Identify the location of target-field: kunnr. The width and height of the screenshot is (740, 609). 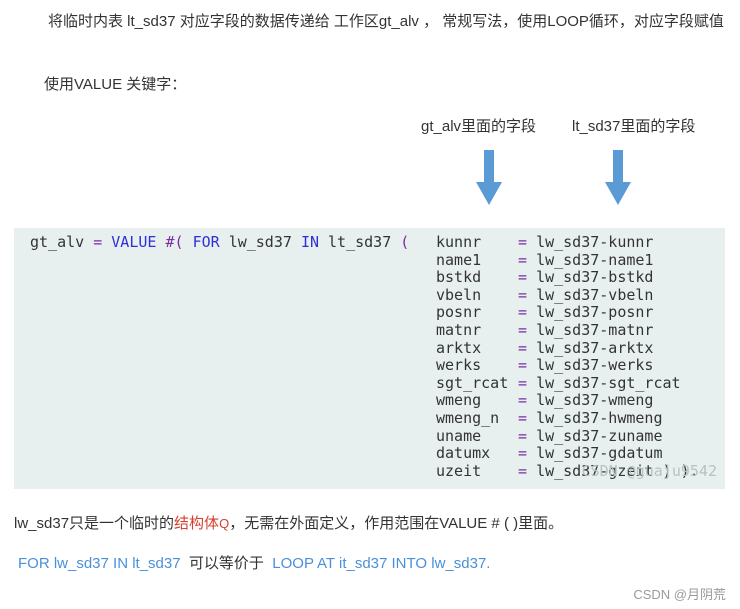
(459, 242).